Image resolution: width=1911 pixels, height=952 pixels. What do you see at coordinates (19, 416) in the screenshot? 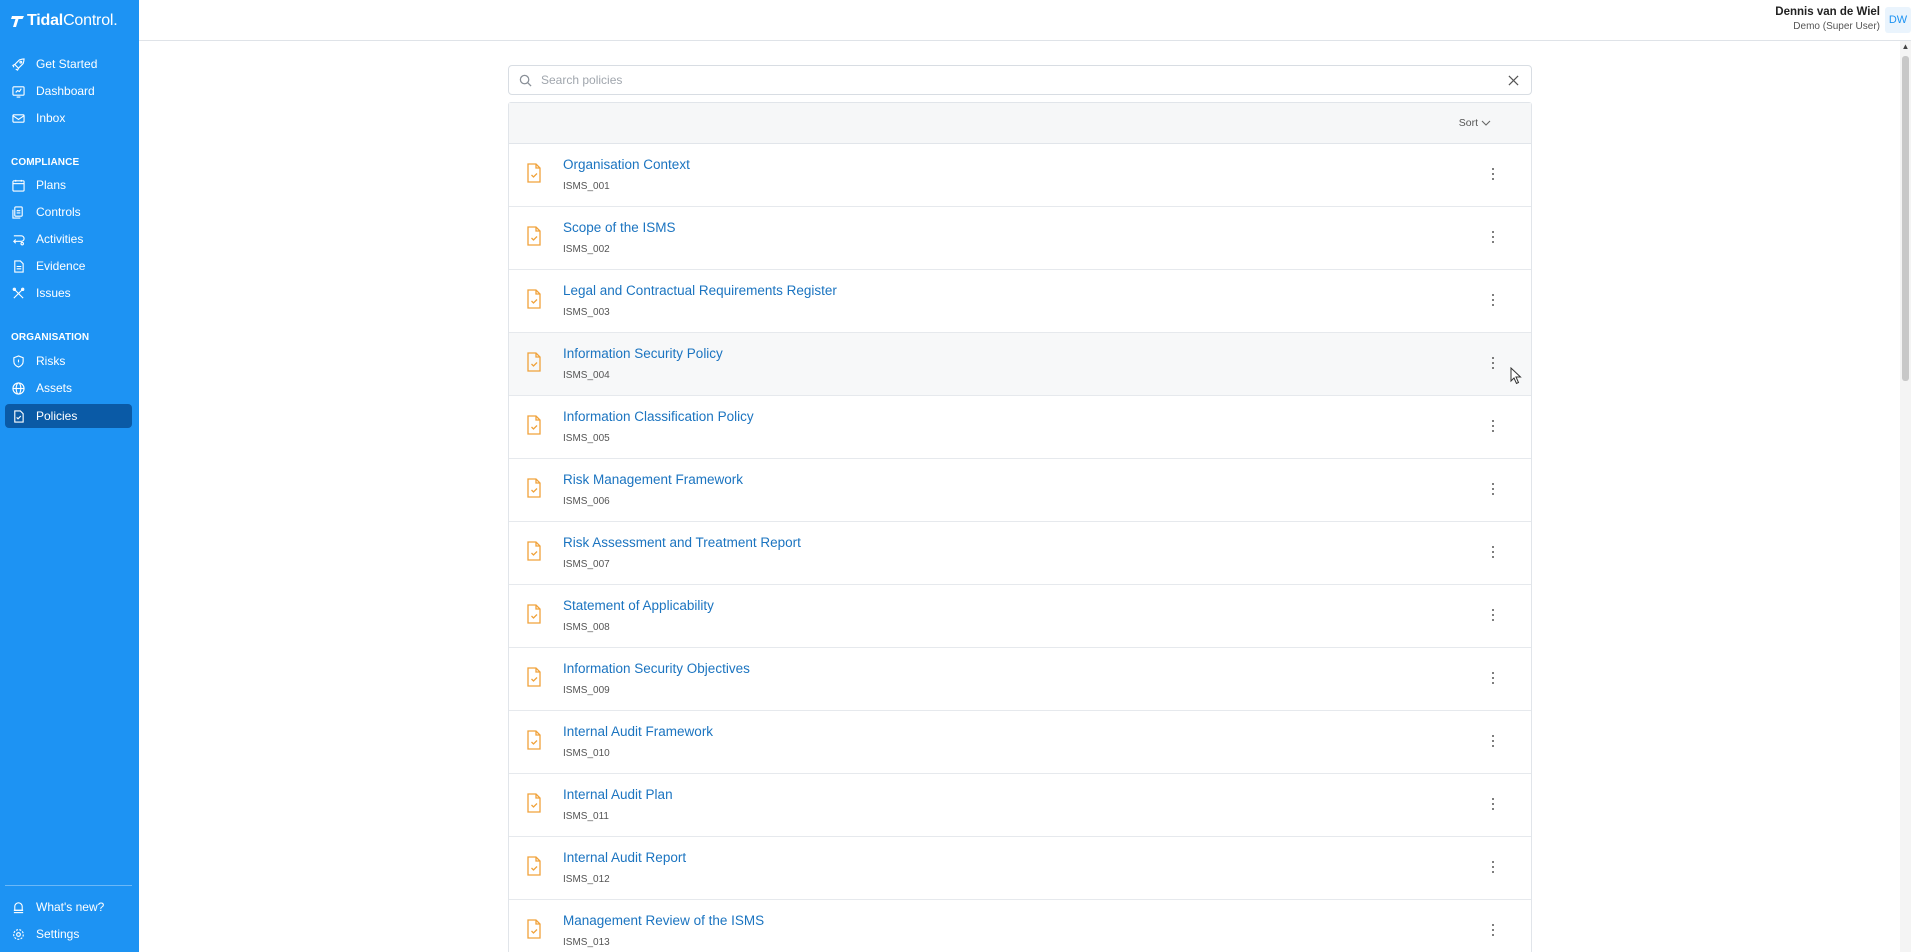
I see `policy-icon` at bounding box center [19, 416].